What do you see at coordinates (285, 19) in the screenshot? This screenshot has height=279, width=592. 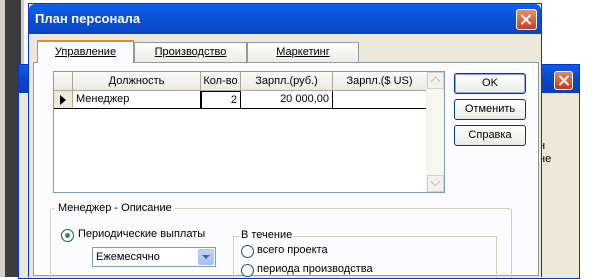 I see `title-bar: План персонала` at bounding box center [285, 19].